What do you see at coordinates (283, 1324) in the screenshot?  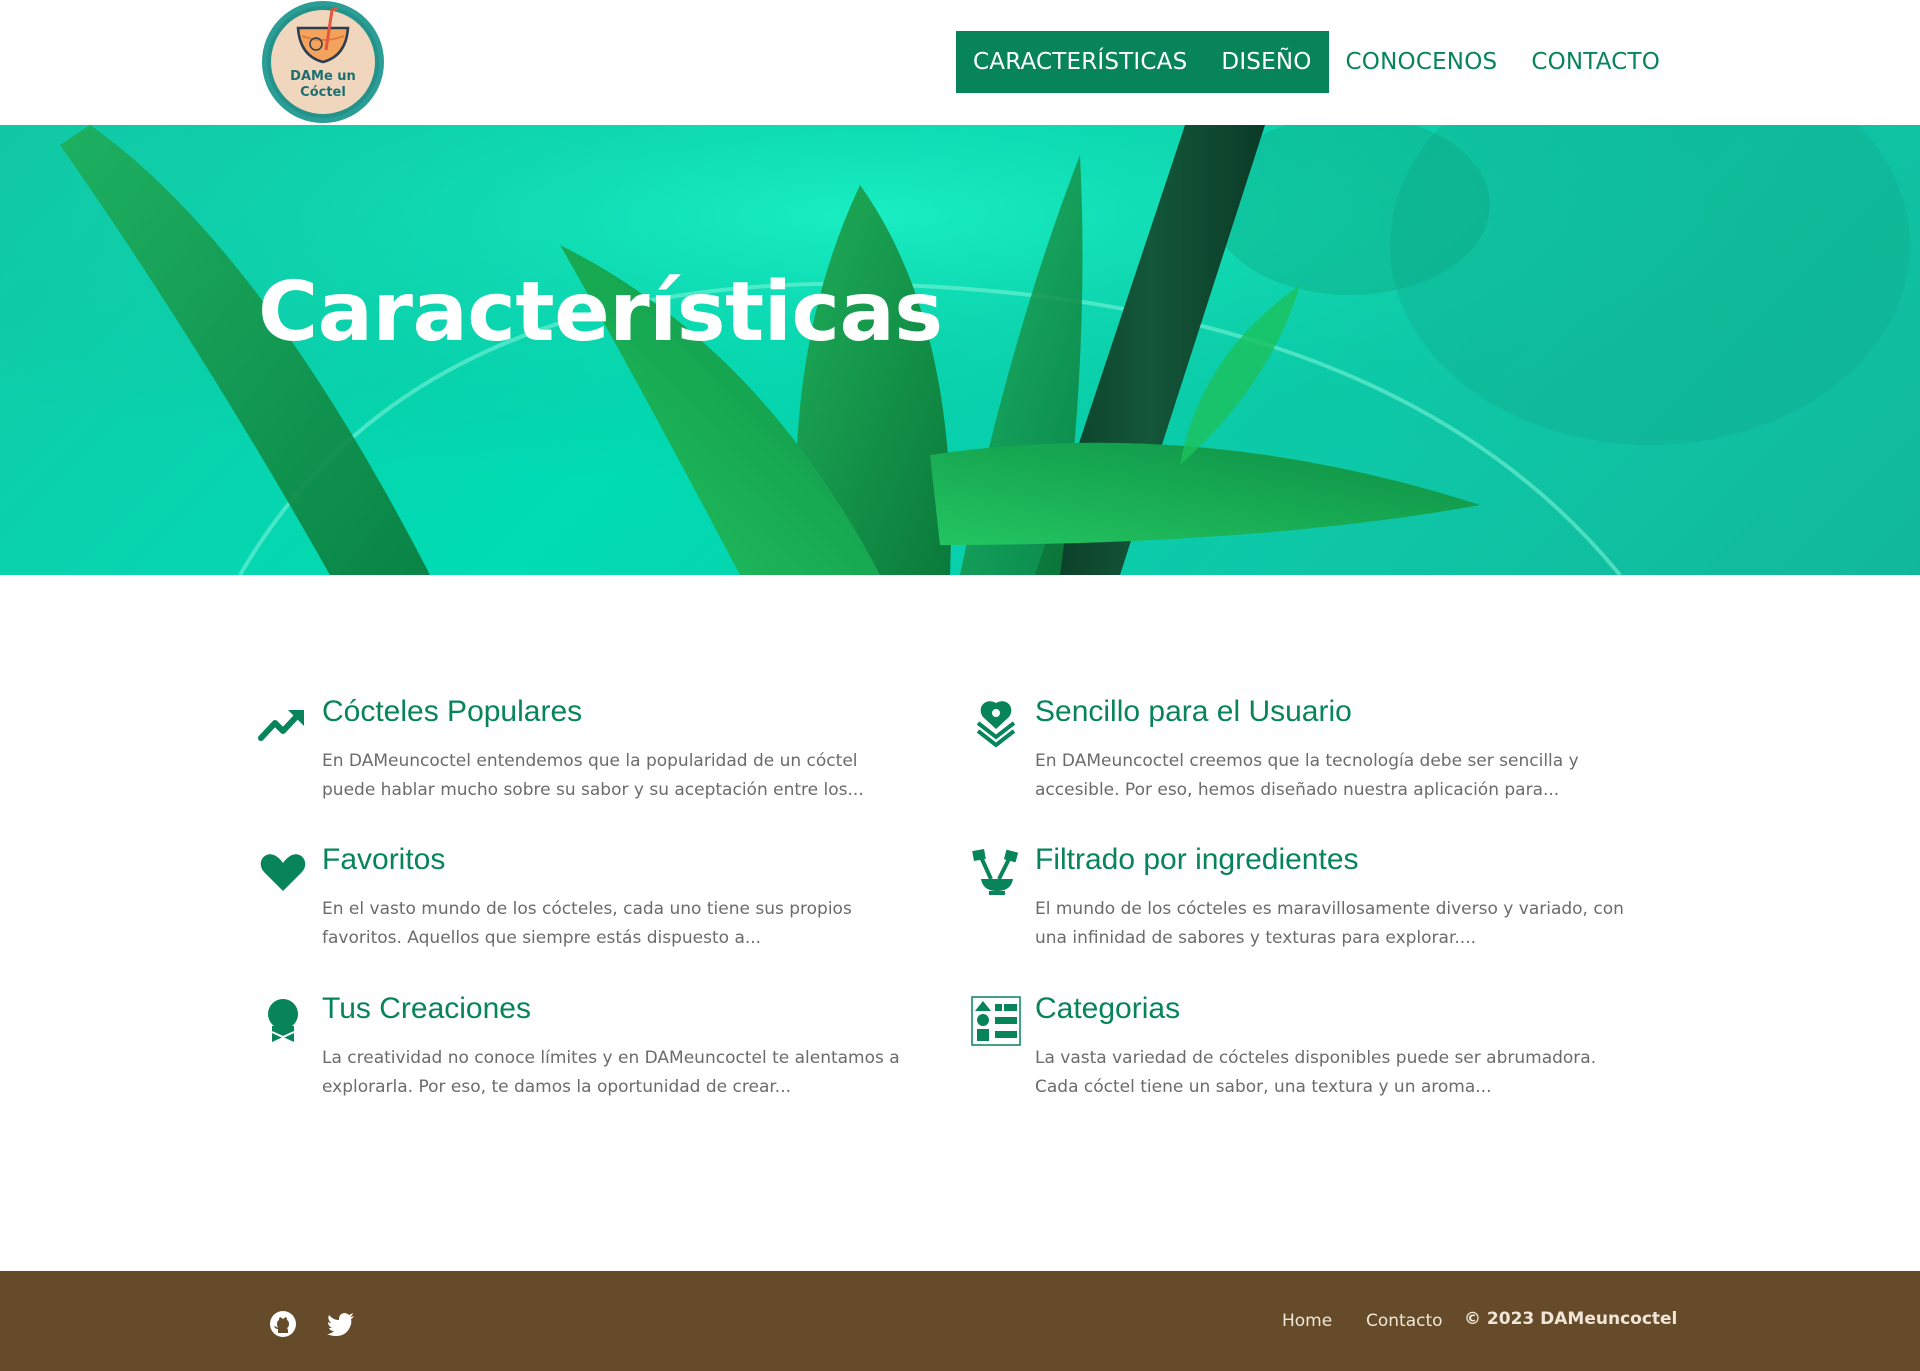 I see `github-icon` at bounding box center [283, 1324].